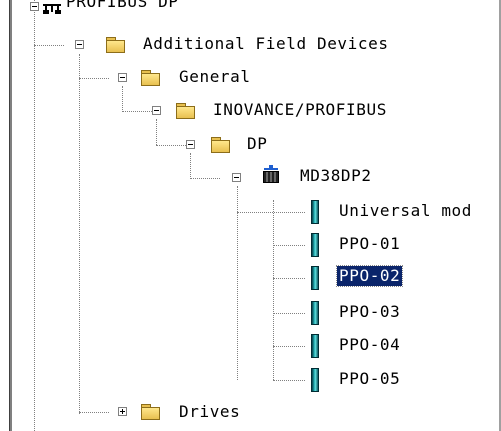 Image resolution: width=501 pixels, height=431 pixels. I want to click on tree-node-additional-field-devices: Additional Field Devices, so click(266, 44).